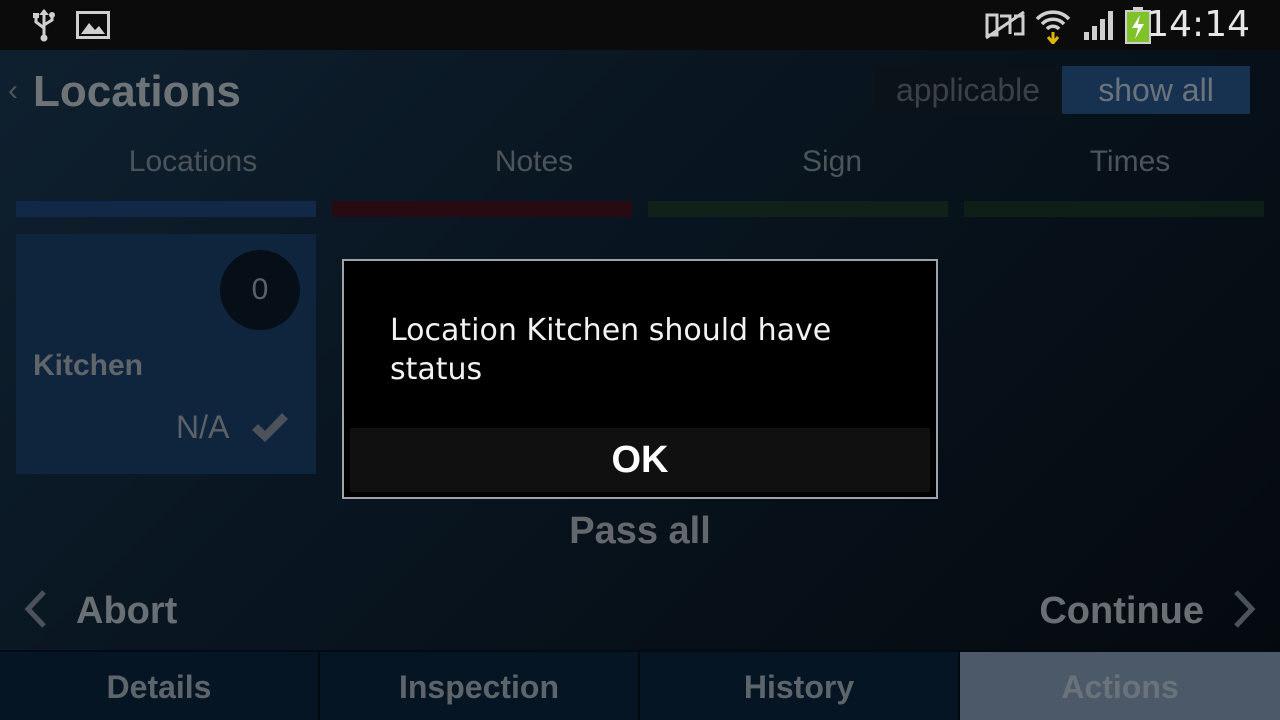 The height and width of the screenshot is (720, 1280). Describe the element at coordinates (534, 162) in the screenshot. I see `tab-notes: Notes` at that location.